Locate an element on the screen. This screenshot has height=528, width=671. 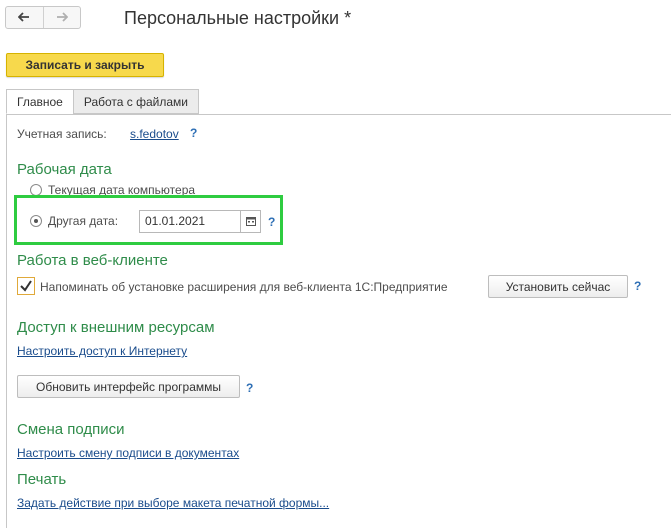
account-help-icon: ? is located at coordinates (193, 133).